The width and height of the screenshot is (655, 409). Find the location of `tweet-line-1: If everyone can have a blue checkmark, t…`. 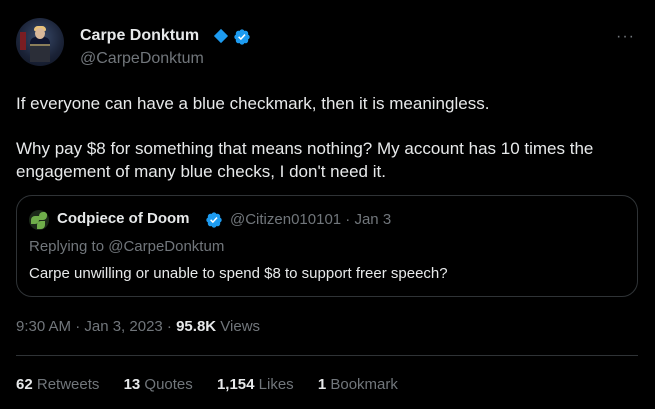

tweet-line-1: If everyone can have a blue checkmark, t… is located at coordinates (253, 103).